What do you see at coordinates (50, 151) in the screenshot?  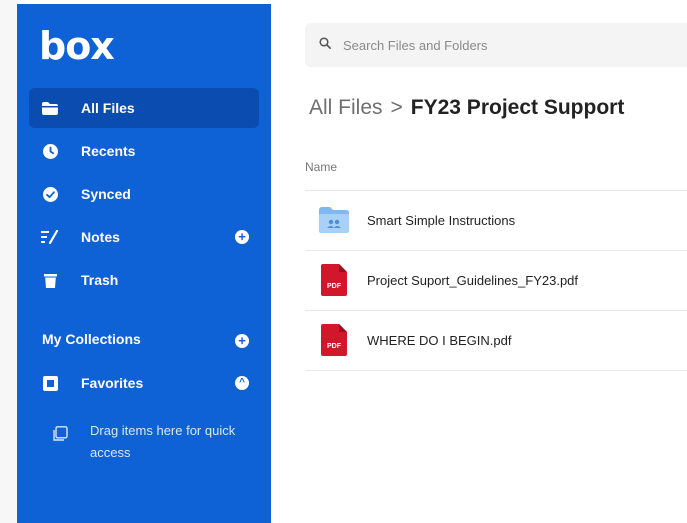 I see `clock-icon` at bounding box center [50, 151].